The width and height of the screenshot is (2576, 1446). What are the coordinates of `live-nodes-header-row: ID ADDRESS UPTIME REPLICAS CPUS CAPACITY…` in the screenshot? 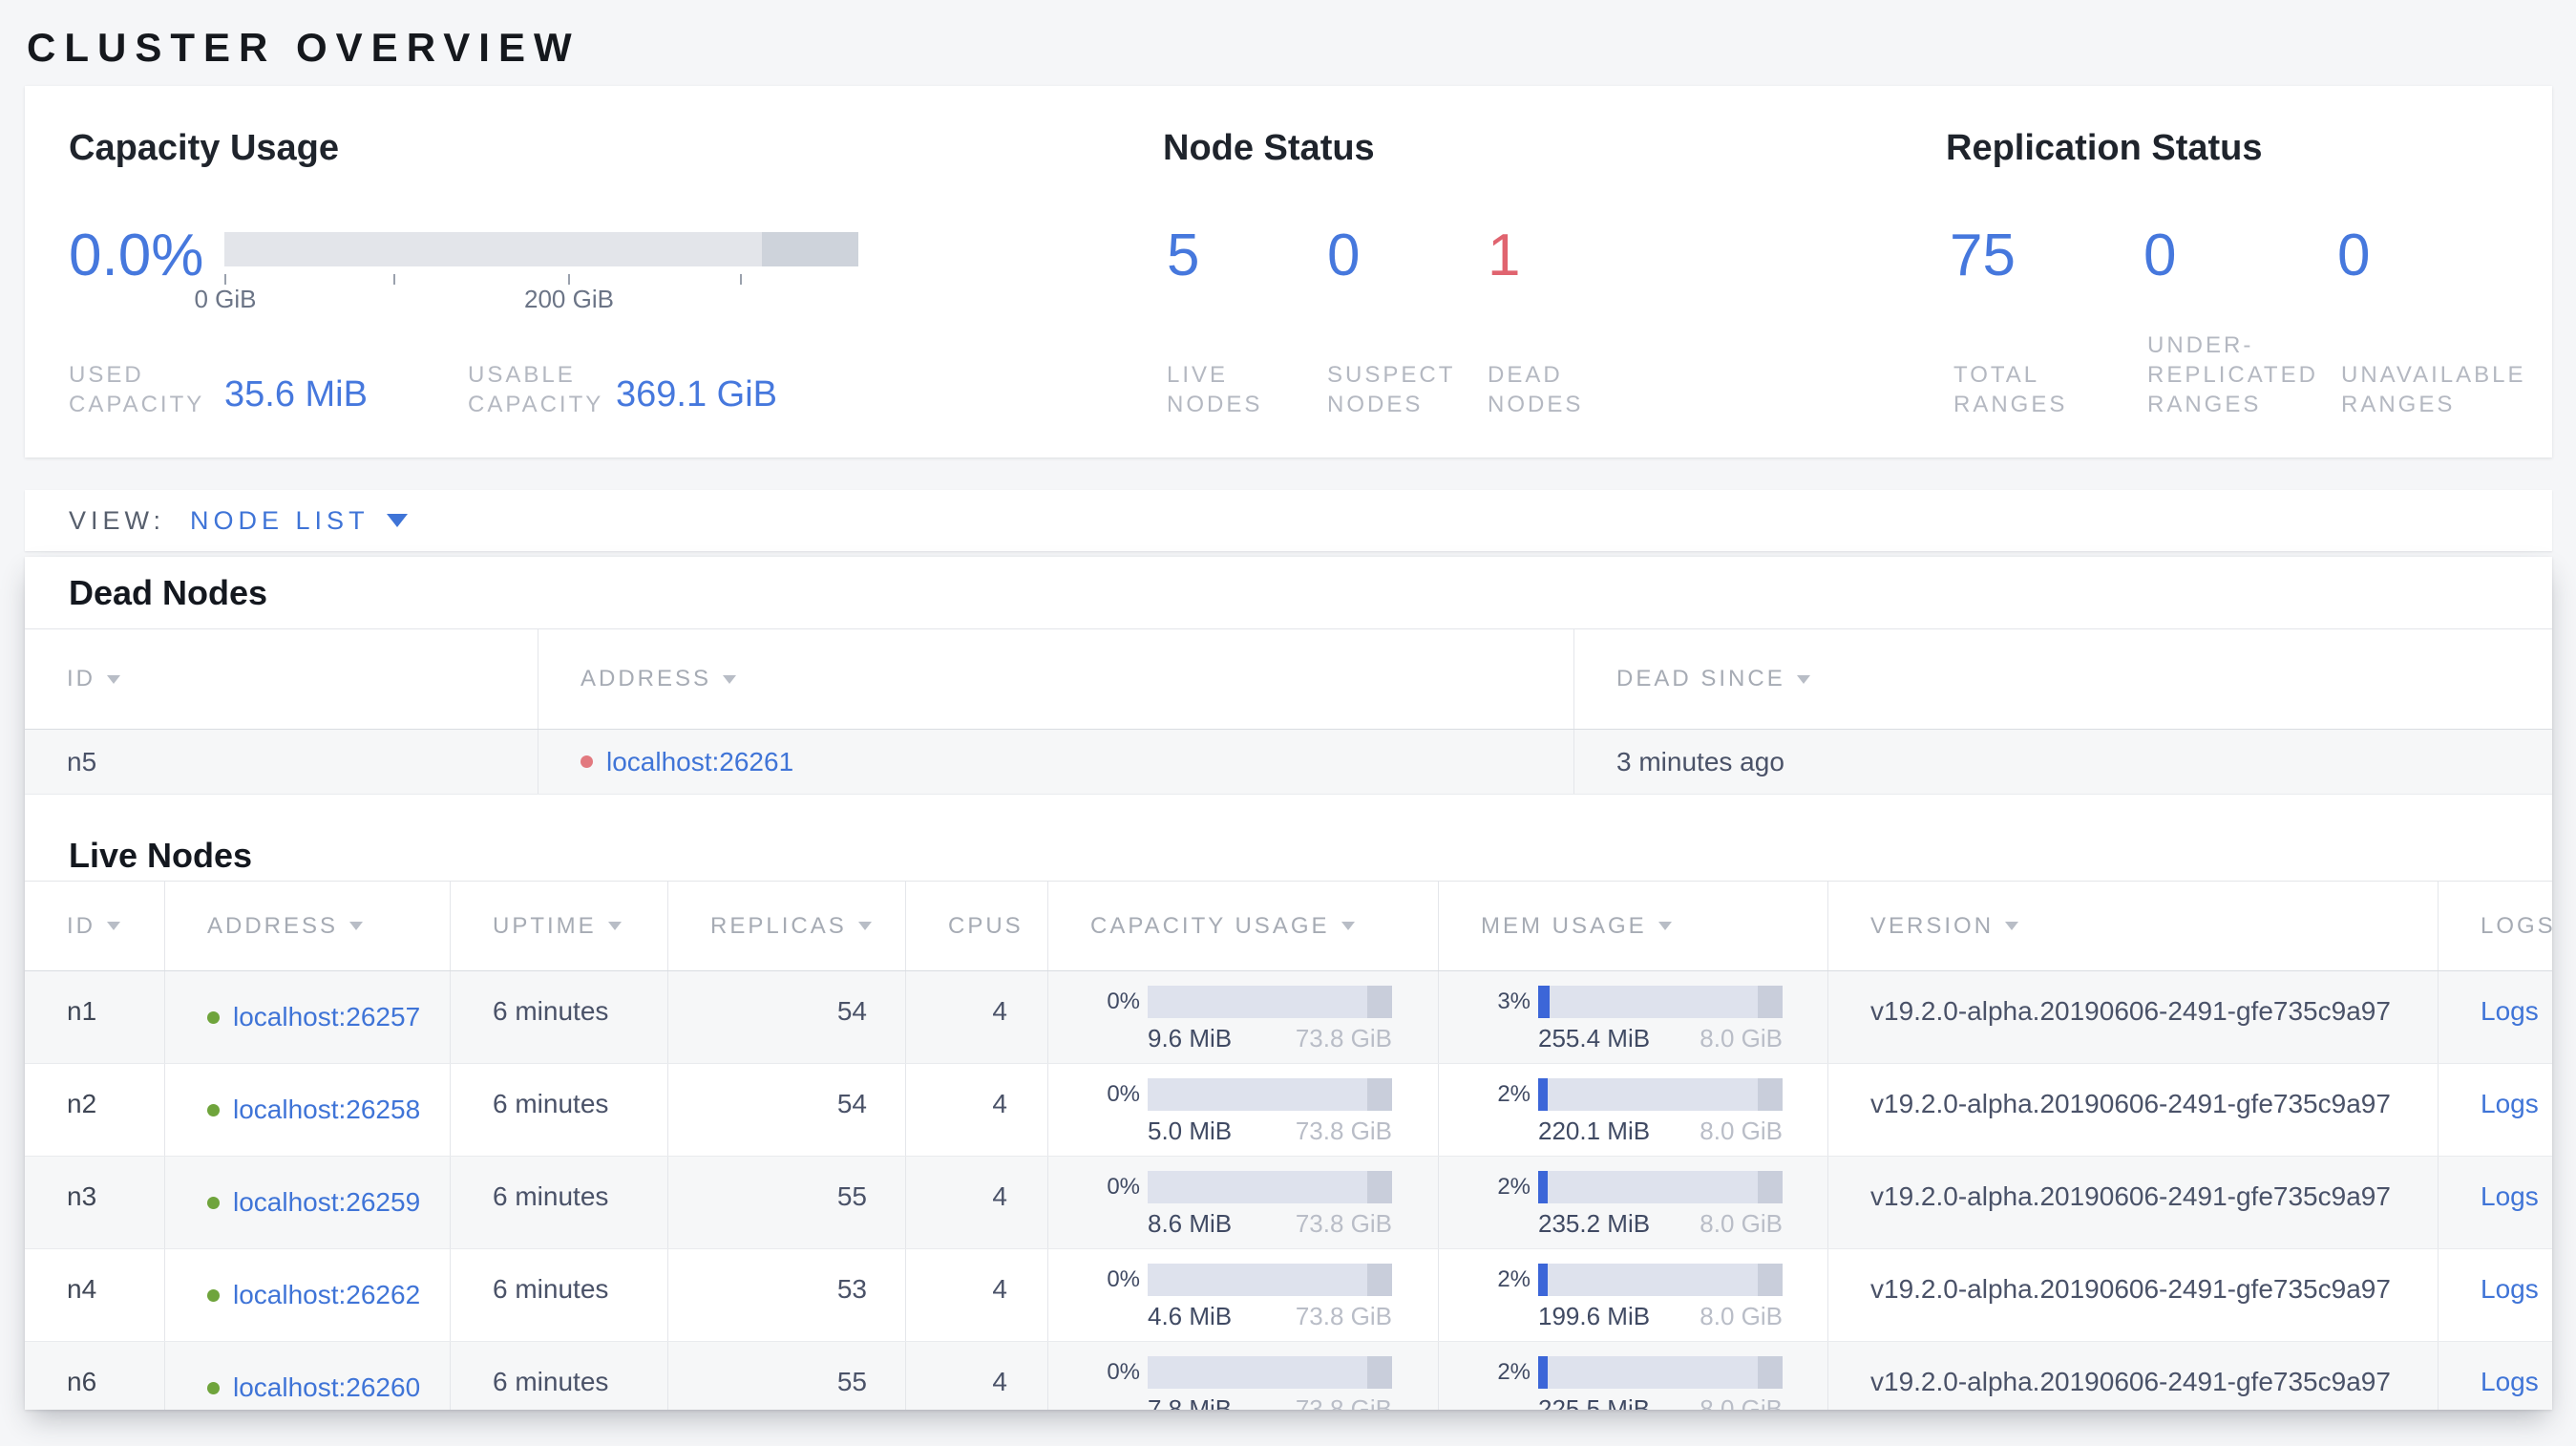 It's located at (1288, 926).